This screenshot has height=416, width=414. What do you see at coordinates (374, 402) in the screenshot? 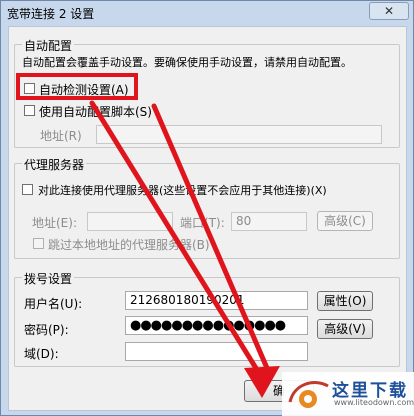
I see `watermark-url: www.liteodown.com` at bounding box center [374, 402].